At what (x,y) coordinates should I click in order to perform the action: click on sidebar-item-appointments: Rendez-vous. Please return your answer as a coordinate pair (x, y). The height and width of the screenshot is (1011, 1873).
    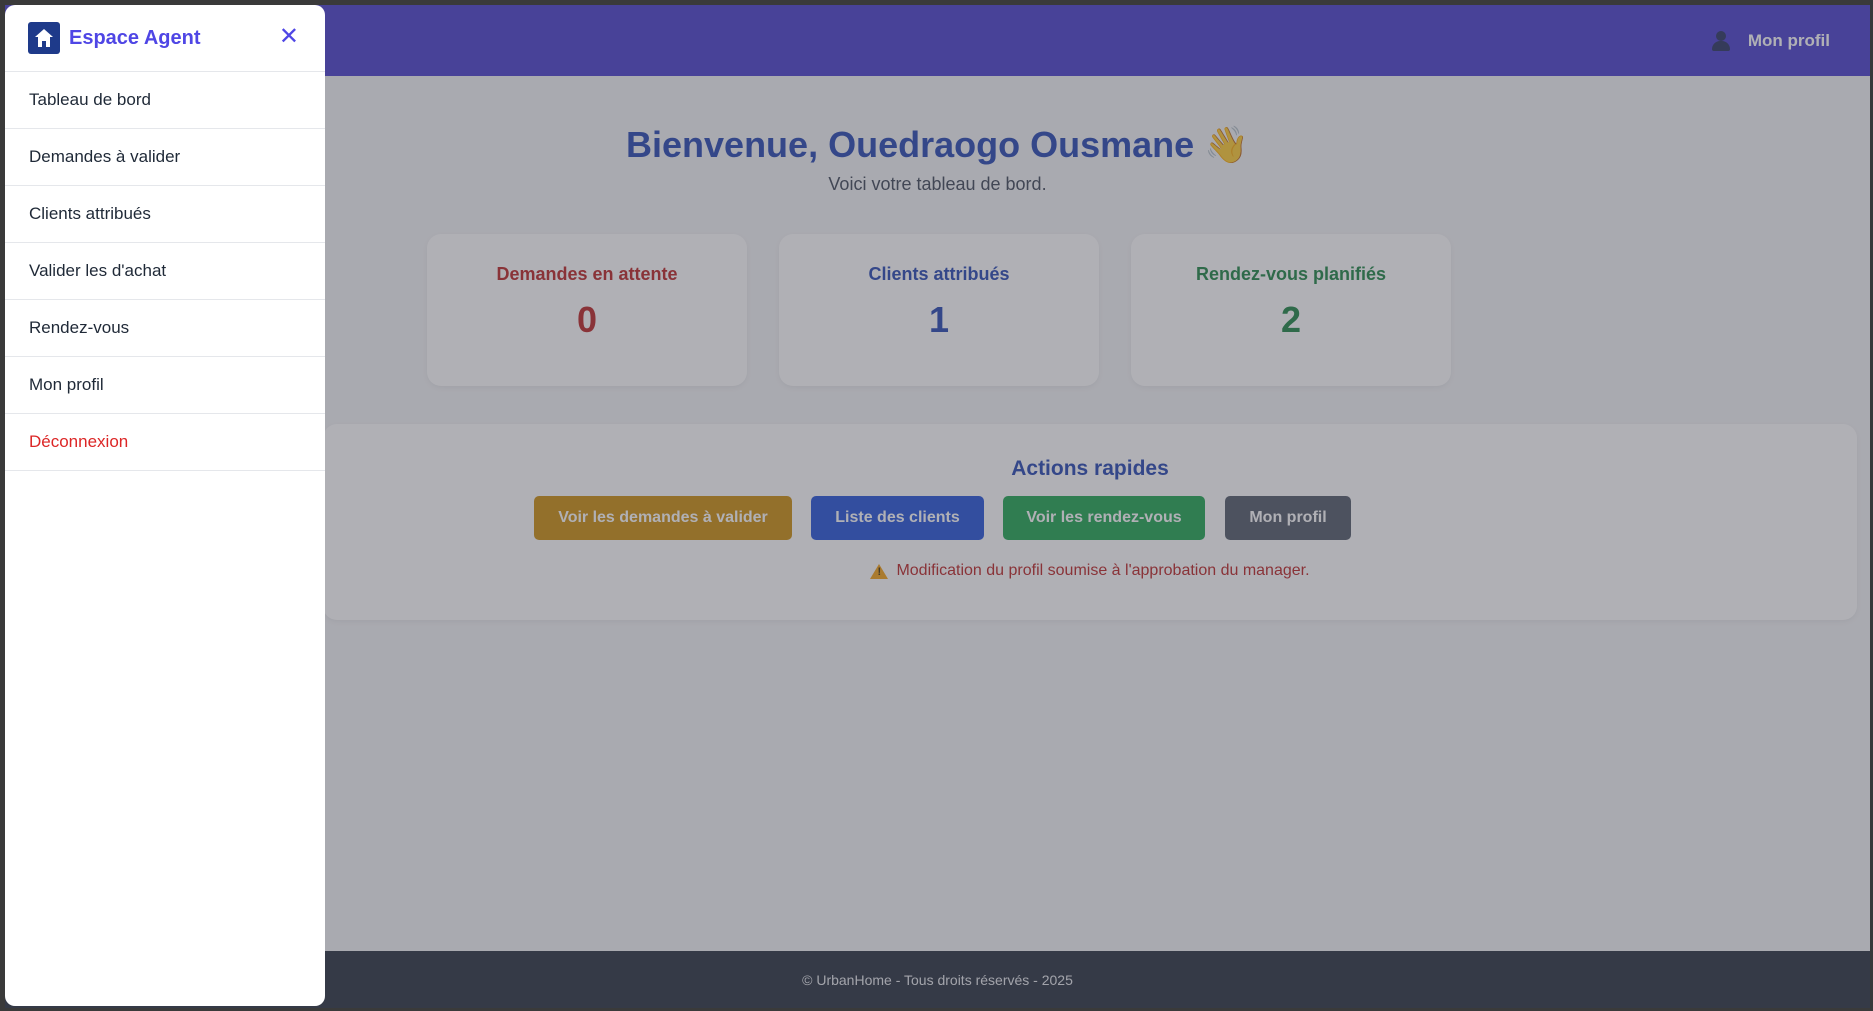
    Looking at the image, I should click on (165, 328).